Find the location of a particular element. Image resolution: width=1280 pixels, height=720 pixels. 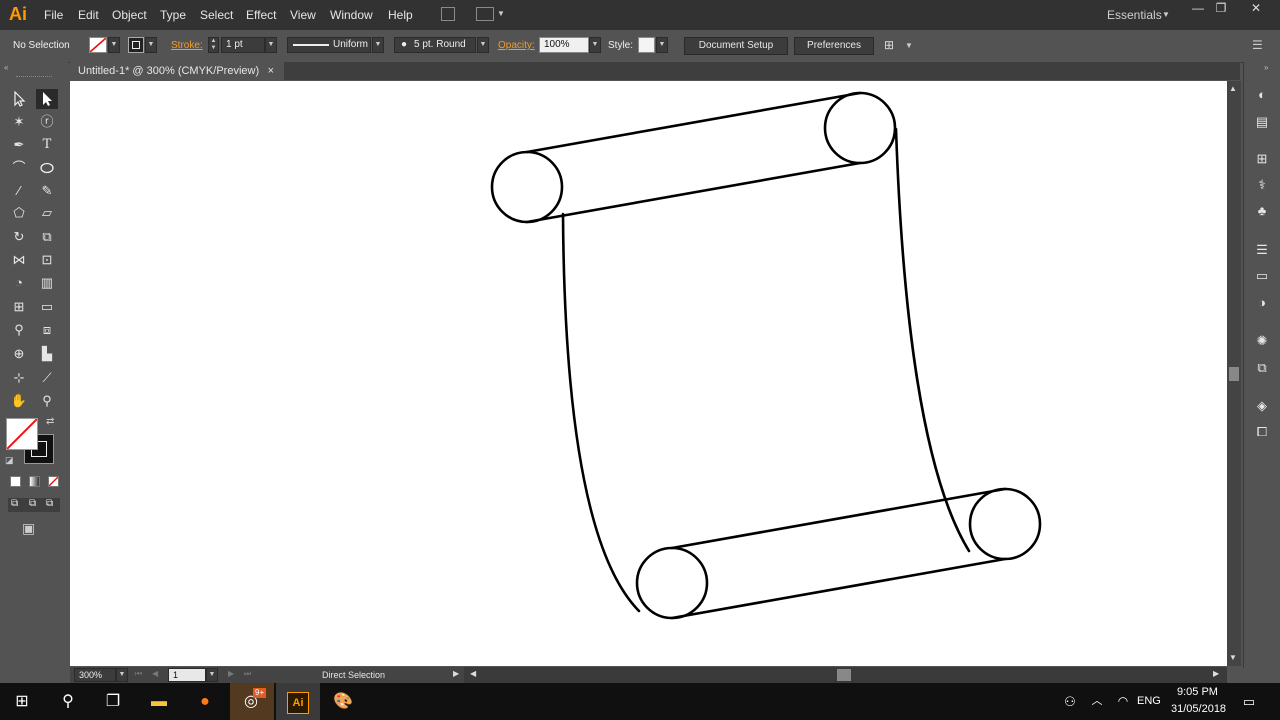

ellipse-tool-icon is located at coordinates (47, 168).